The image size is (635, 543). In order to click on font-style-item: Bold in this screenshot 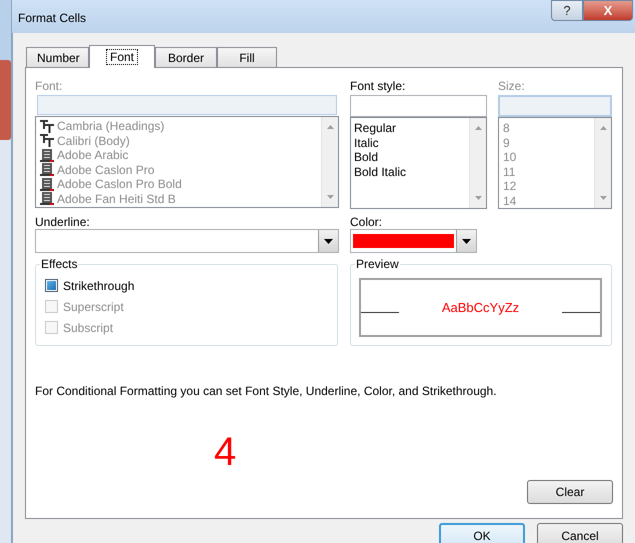, I will do `click(411, 157)`.